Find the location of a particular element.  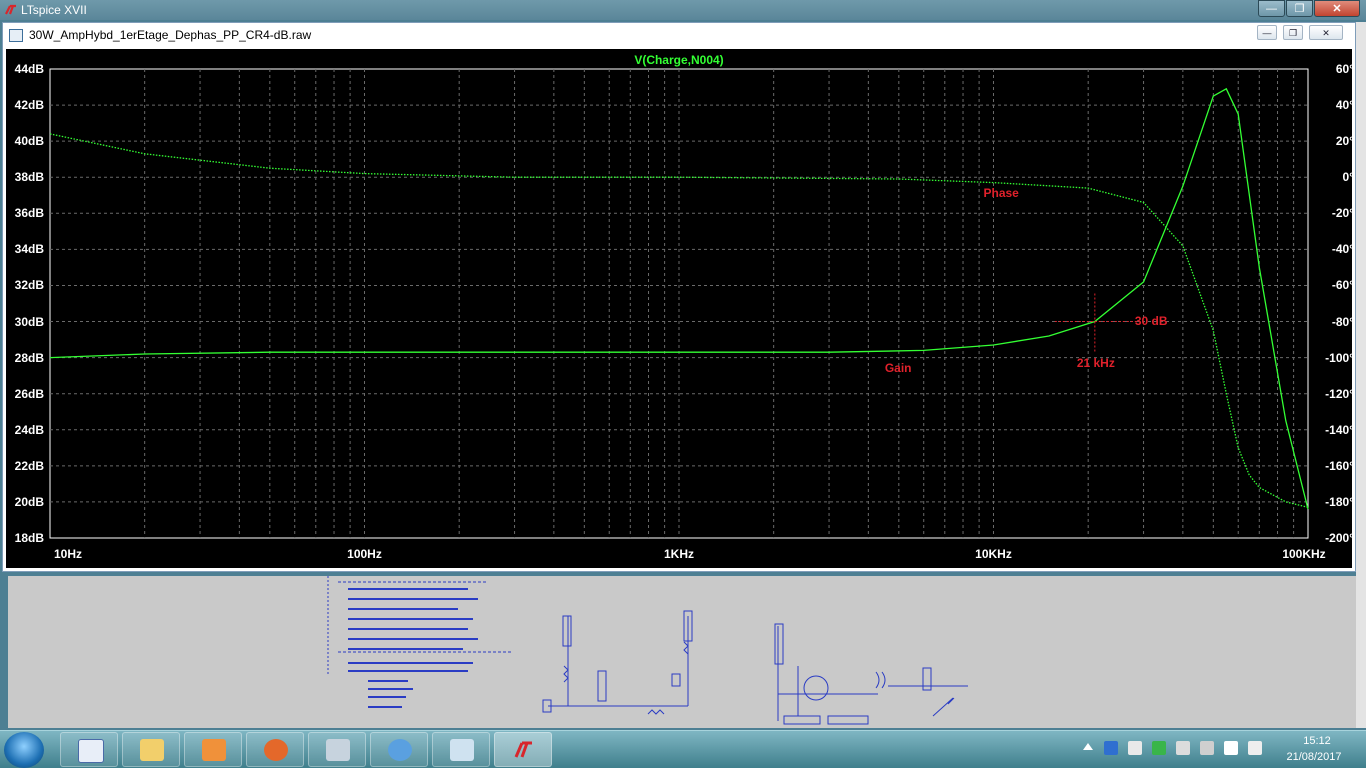

signal-icon is located at coordinates (1231, 748).